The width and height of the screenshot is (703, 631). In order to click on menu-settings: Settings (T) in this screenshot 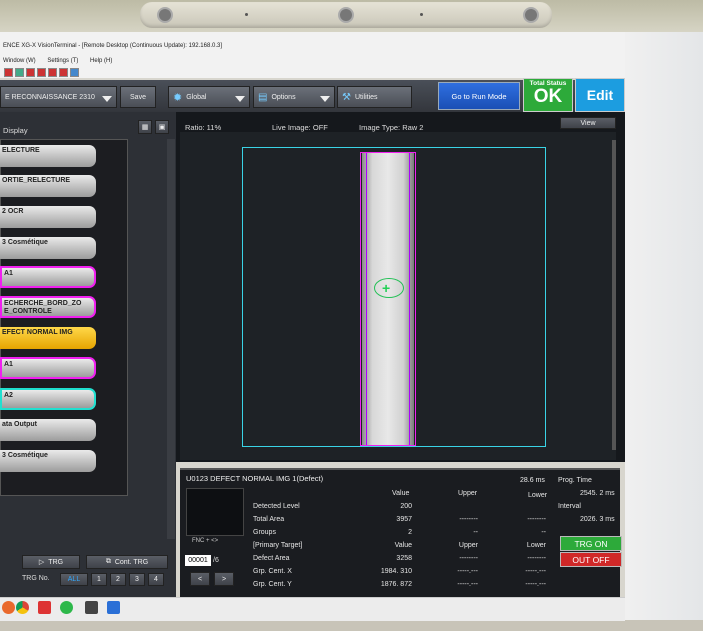, I will do `click(62, 61)`.